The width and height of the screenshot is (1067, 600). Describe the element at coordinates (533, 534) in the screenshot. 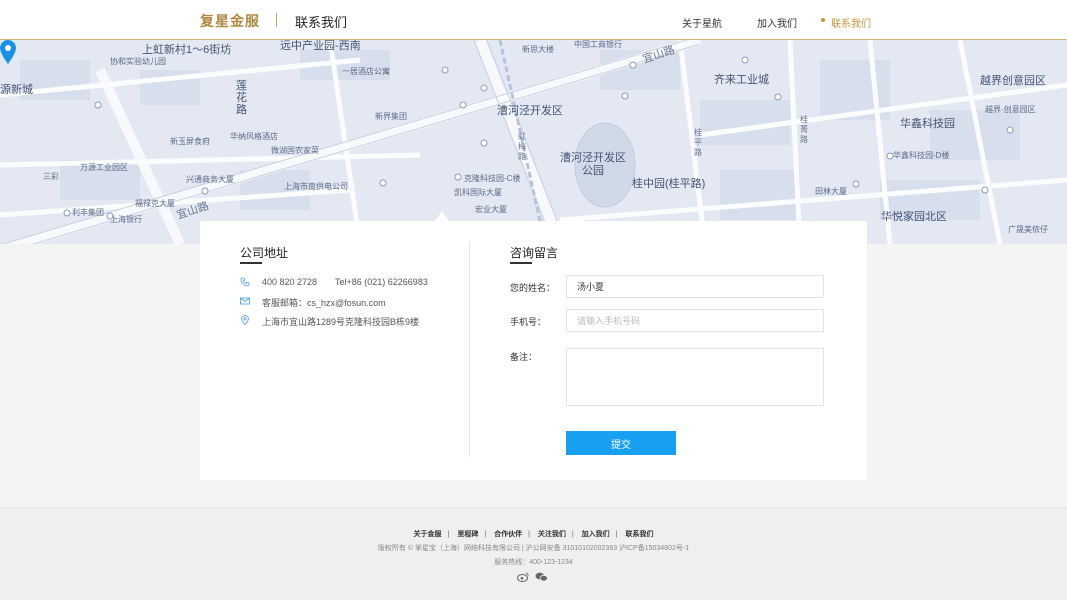

I see `footer-links: 关于金服 | 里程碑 | 合作伙伴 | 关注我们 | 加入我们 | 联系我们` at that location.